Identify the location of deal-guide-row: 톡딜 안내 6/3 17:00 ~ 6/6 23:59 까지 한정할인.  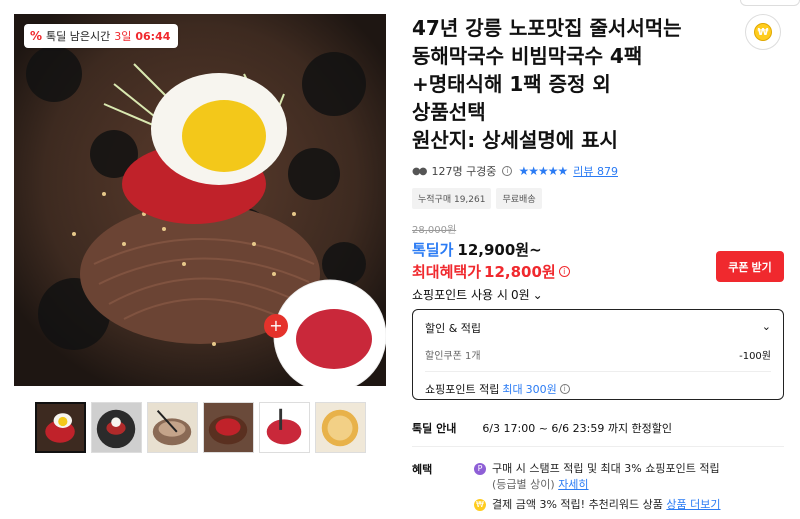
(542, 428).